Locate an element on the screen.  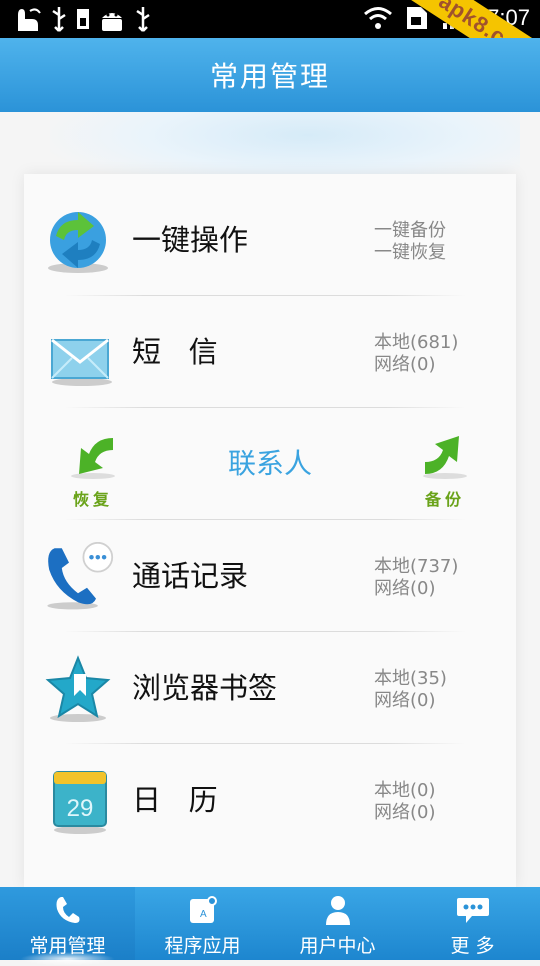
page-title: 常用管理 is located at coordinates (269, 76).